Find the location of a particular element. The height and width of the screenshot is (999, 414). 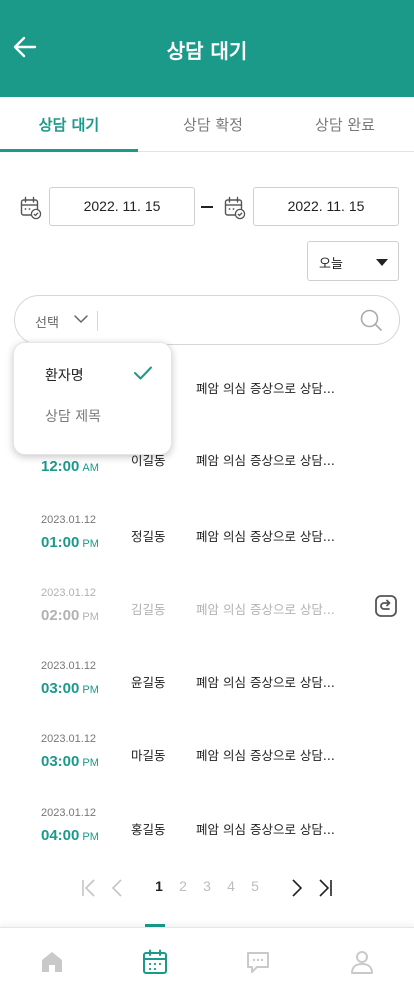

reschedule-icon is located at coordinates (386, 606).